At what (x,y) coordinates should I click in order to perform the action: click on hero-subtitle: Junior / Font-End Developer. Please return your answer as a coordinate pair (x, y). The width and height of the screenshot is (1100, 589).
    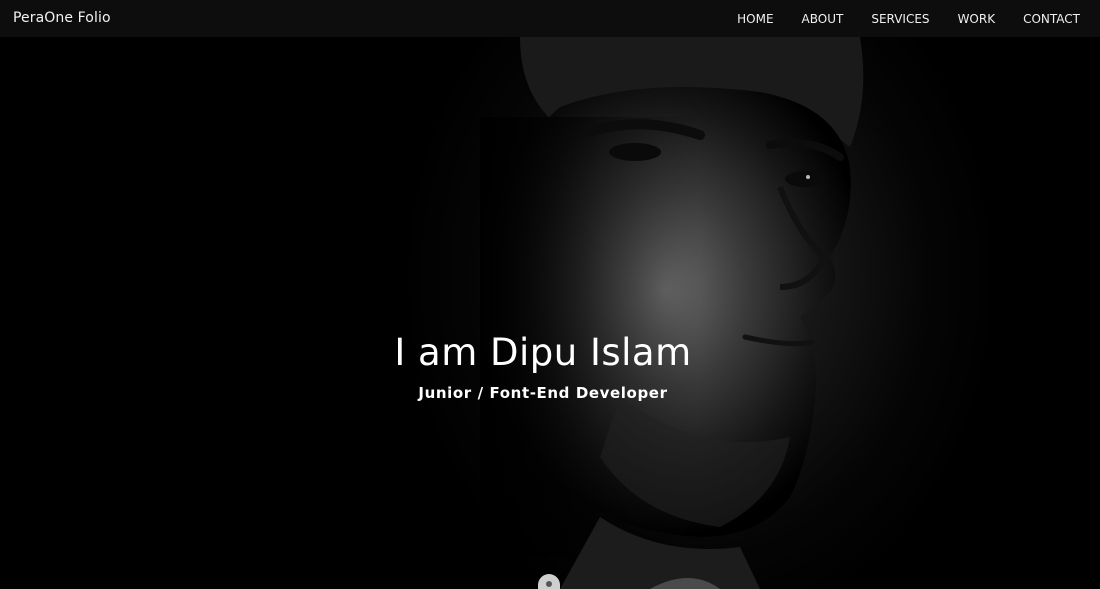
    Looking at the image, I should click on (543, 393).